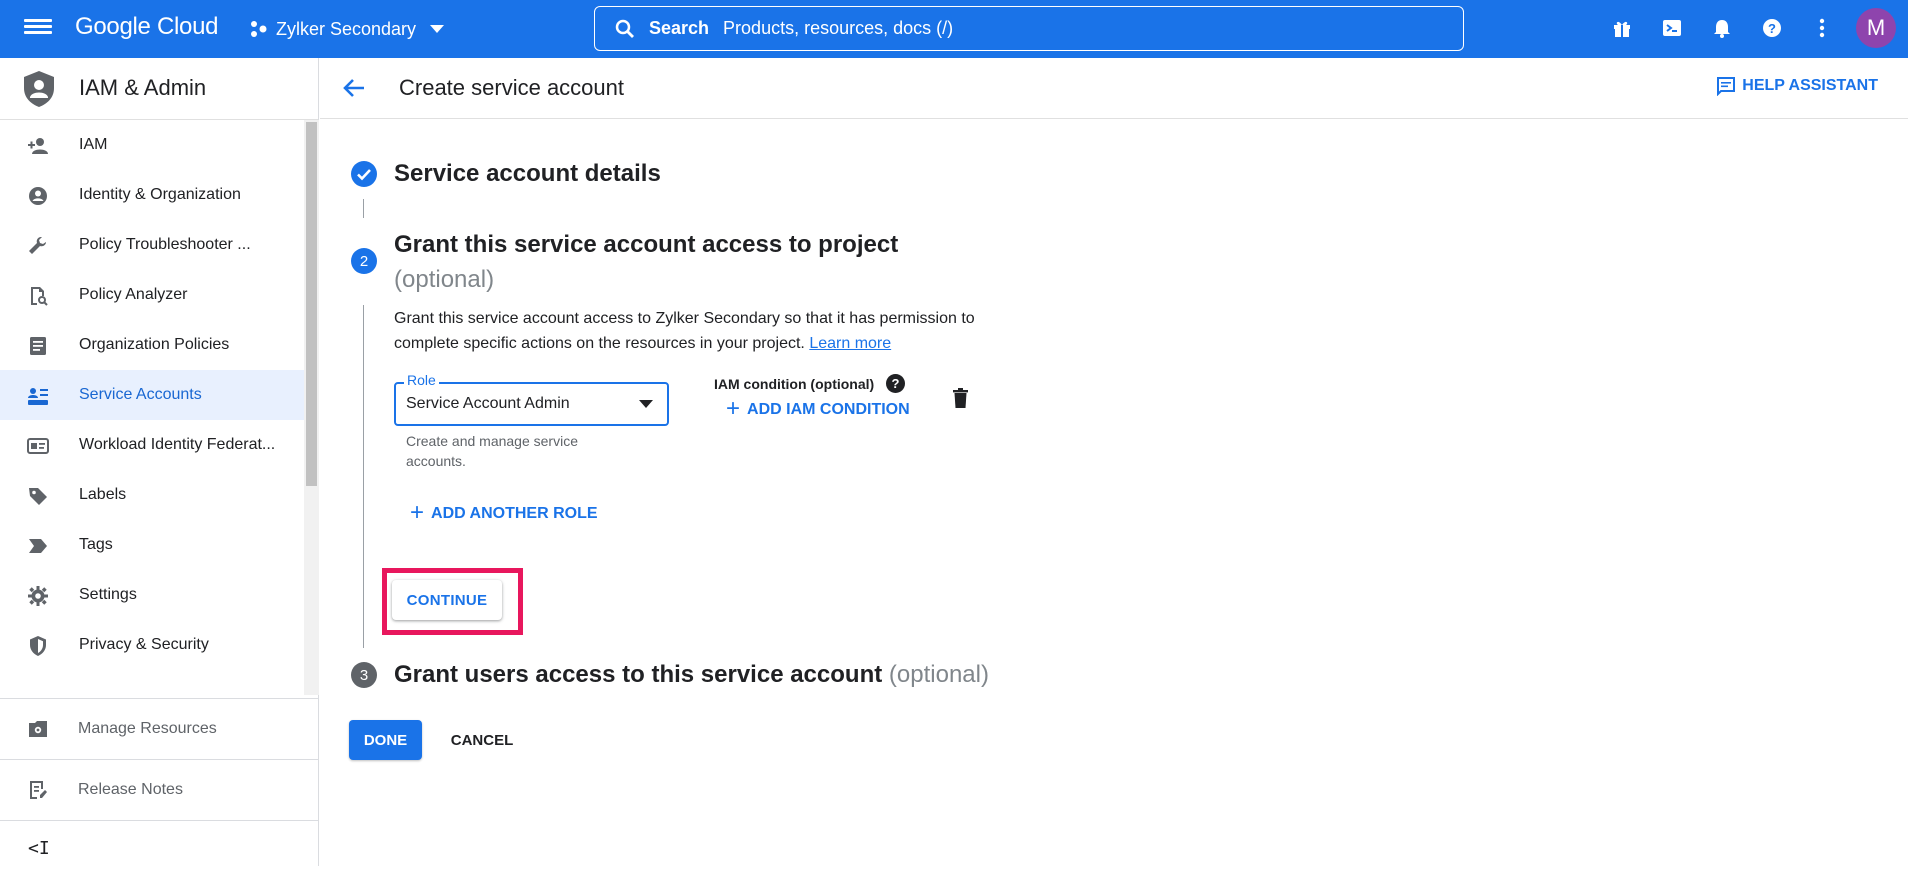 This screenshot has height=881, width=1908. Describe the element at coordinates (152, 145) in the screenshot. I see `sidebar-item-iam: IAM` at that location.